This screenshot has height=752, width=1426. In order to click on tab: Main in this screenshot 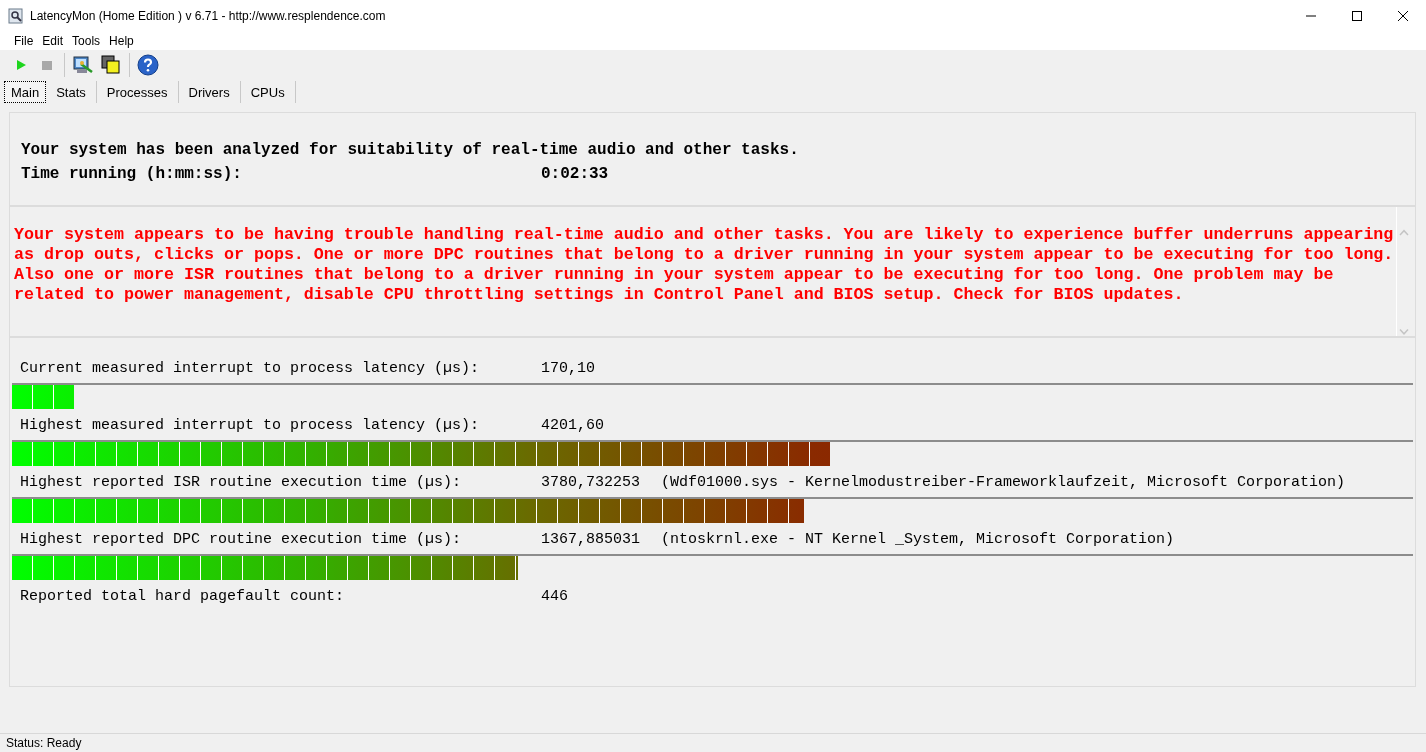, I will do `click(25, 92)`.